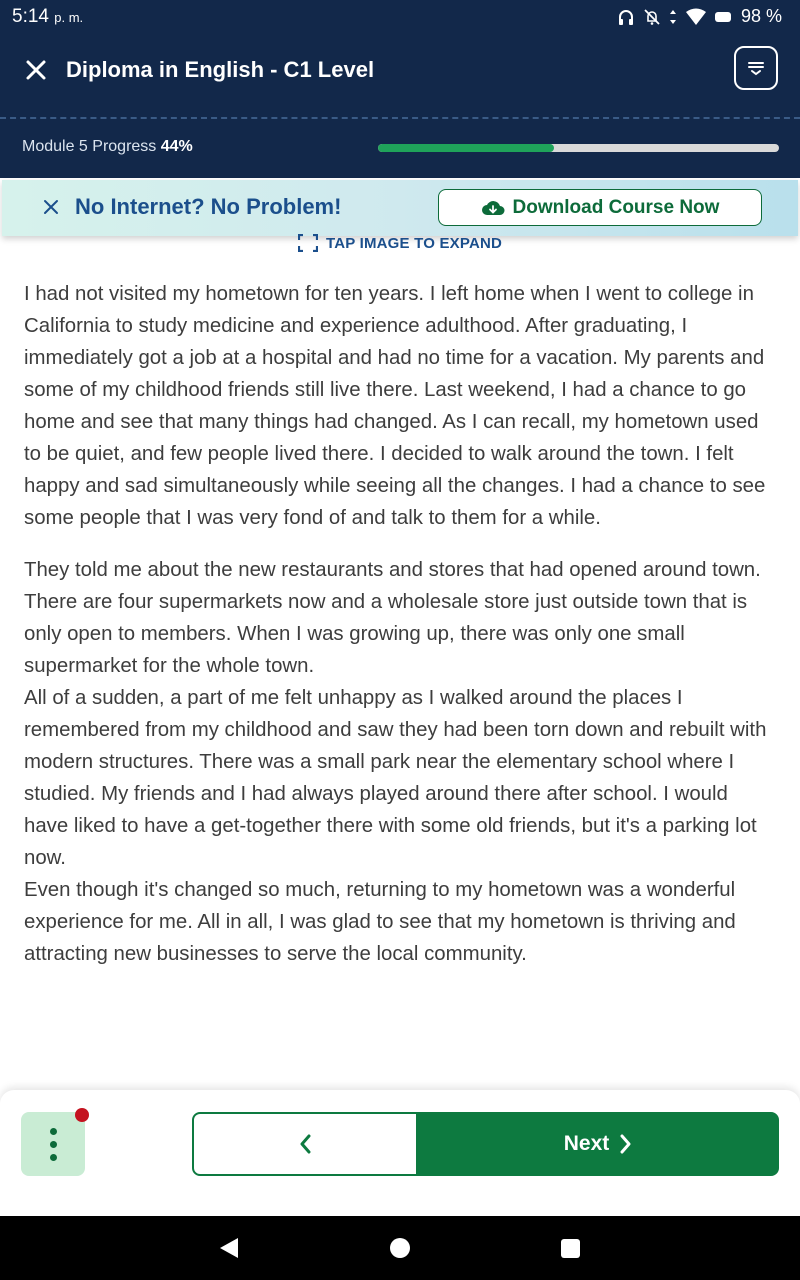 The height and width of the screenshot is (1280, 800). What do you see at coordinates (229, 1248) in the screenshot?
I see `back-triangle-icon` at bounding box center [229, 1248].